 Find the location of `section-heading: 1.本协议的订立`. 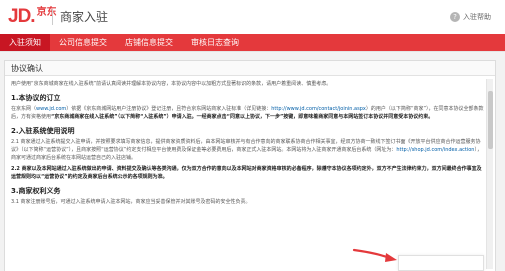

section-heading: 1.本协议的订立 is located at coordinates (36, 98).